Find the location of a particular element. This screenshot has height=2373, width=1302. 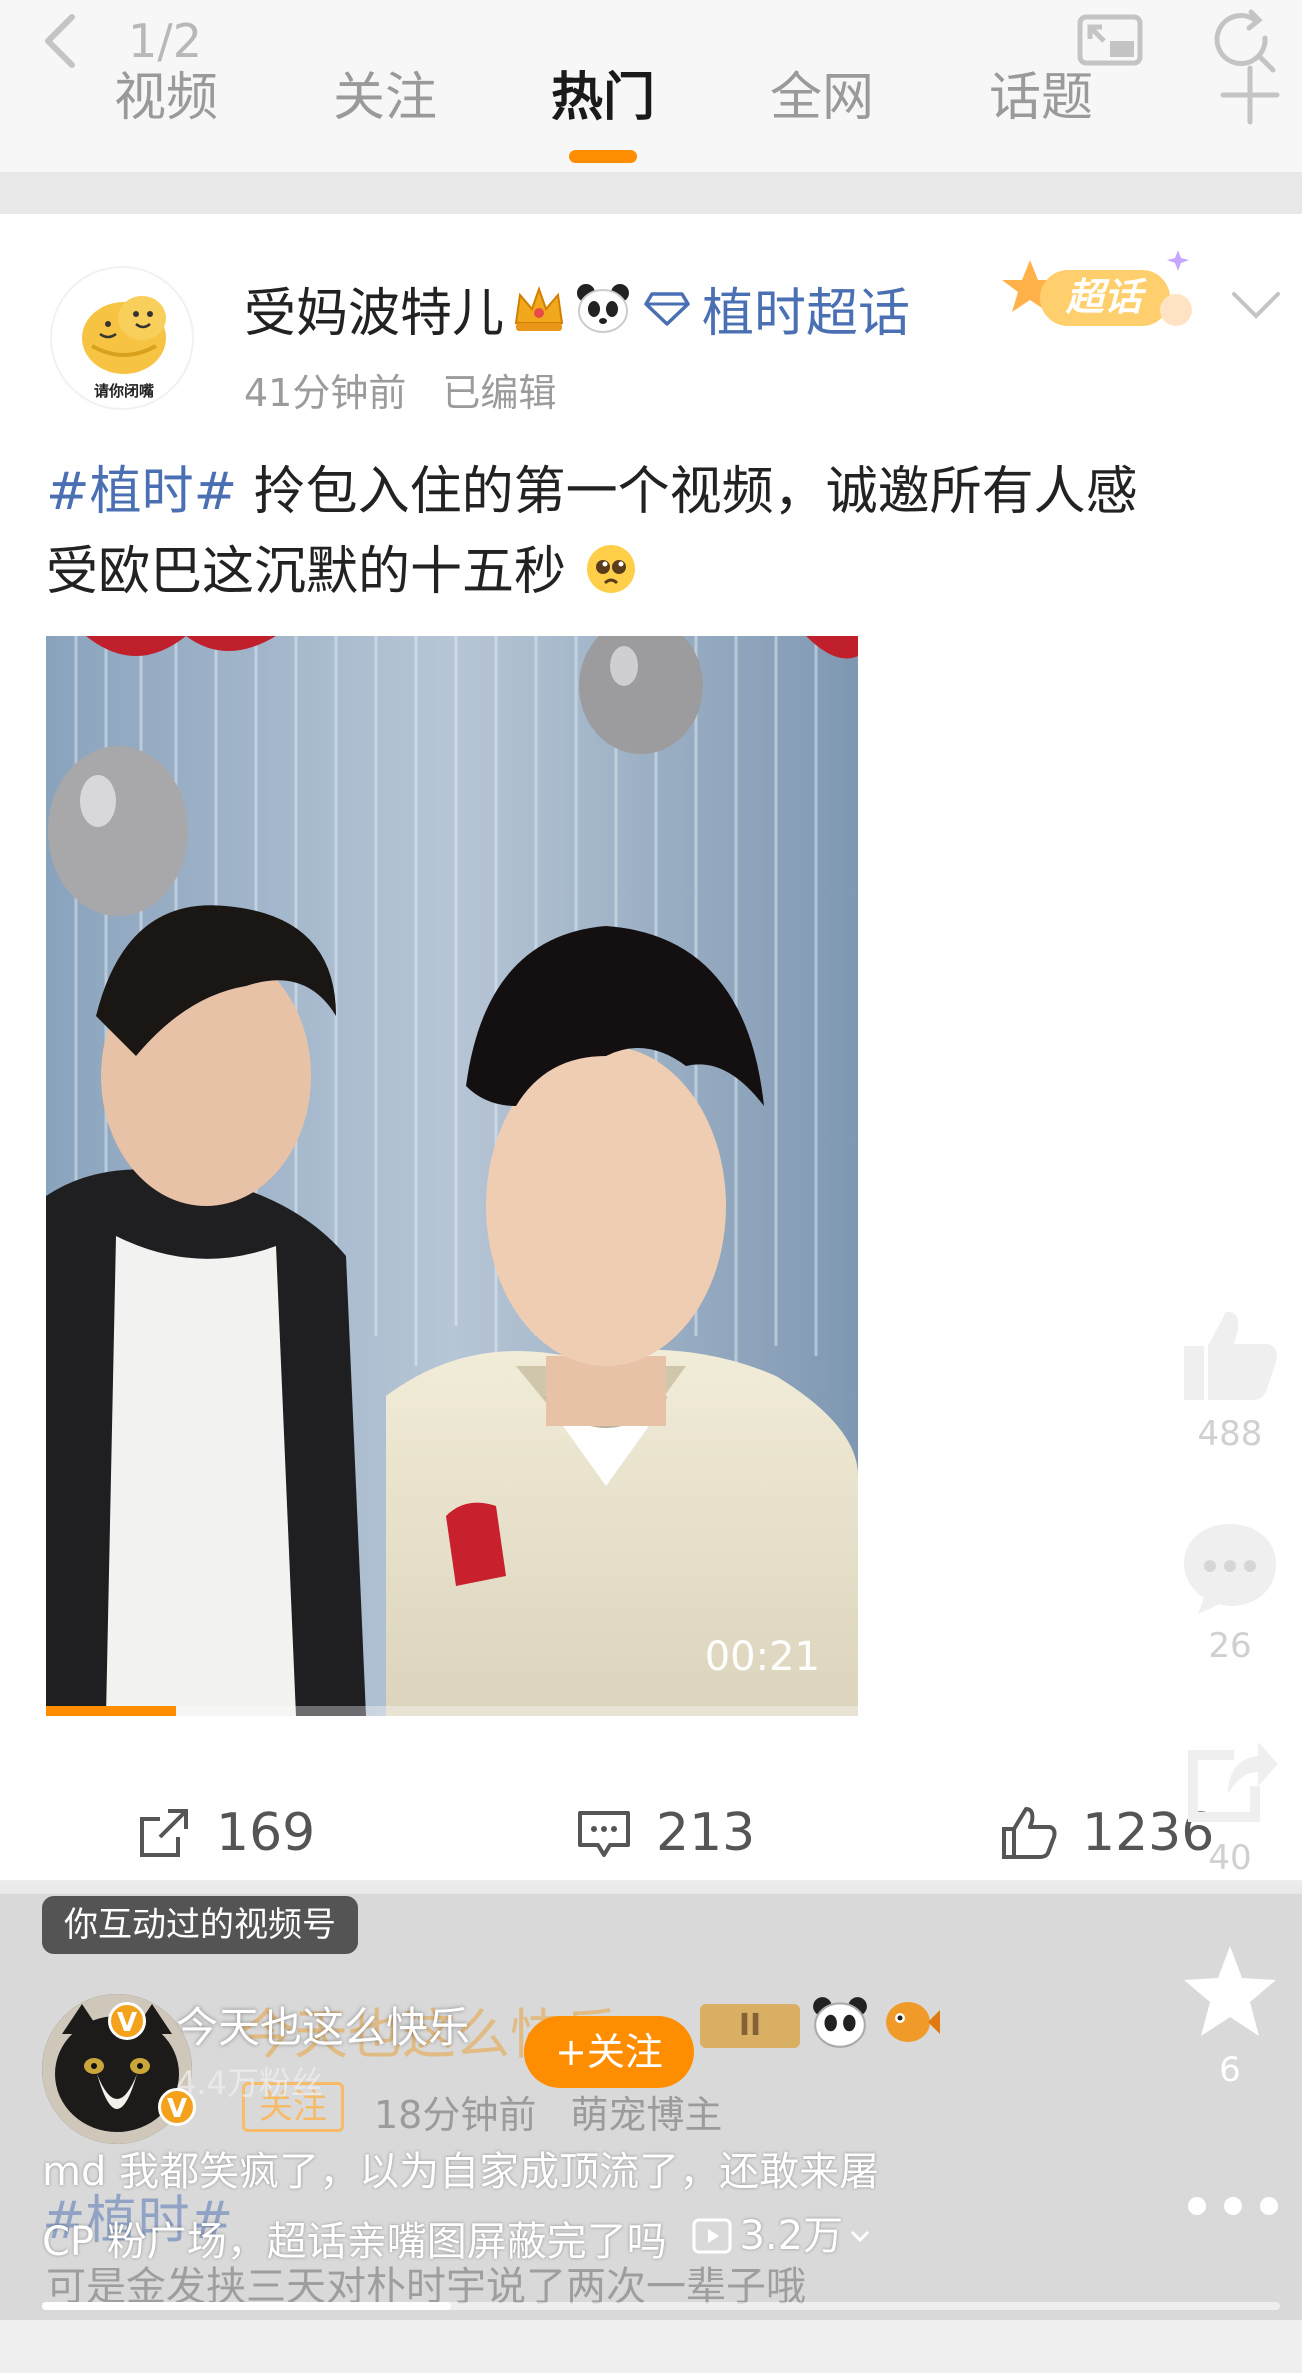

description-line1: md 我都笑疯了，以为自家成顶流了，还敢来屠 is located at coordinates (461, 2172).